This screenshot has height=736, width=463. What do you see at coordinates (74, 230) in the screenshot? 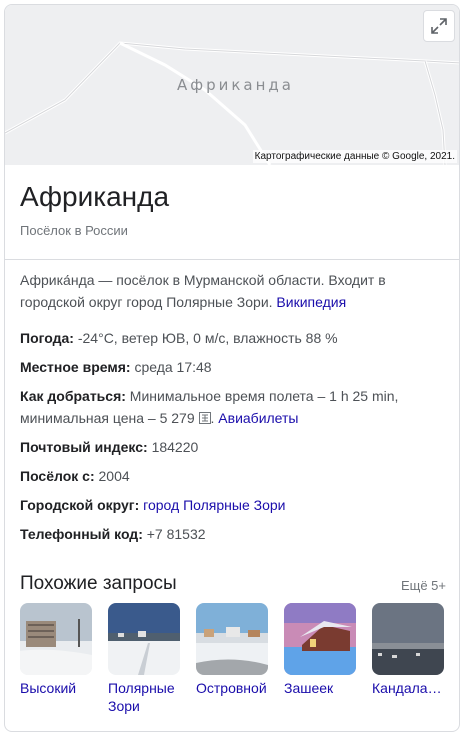
I see `page-subtitle: Посёлок в России` at bounding box center [74, 230].